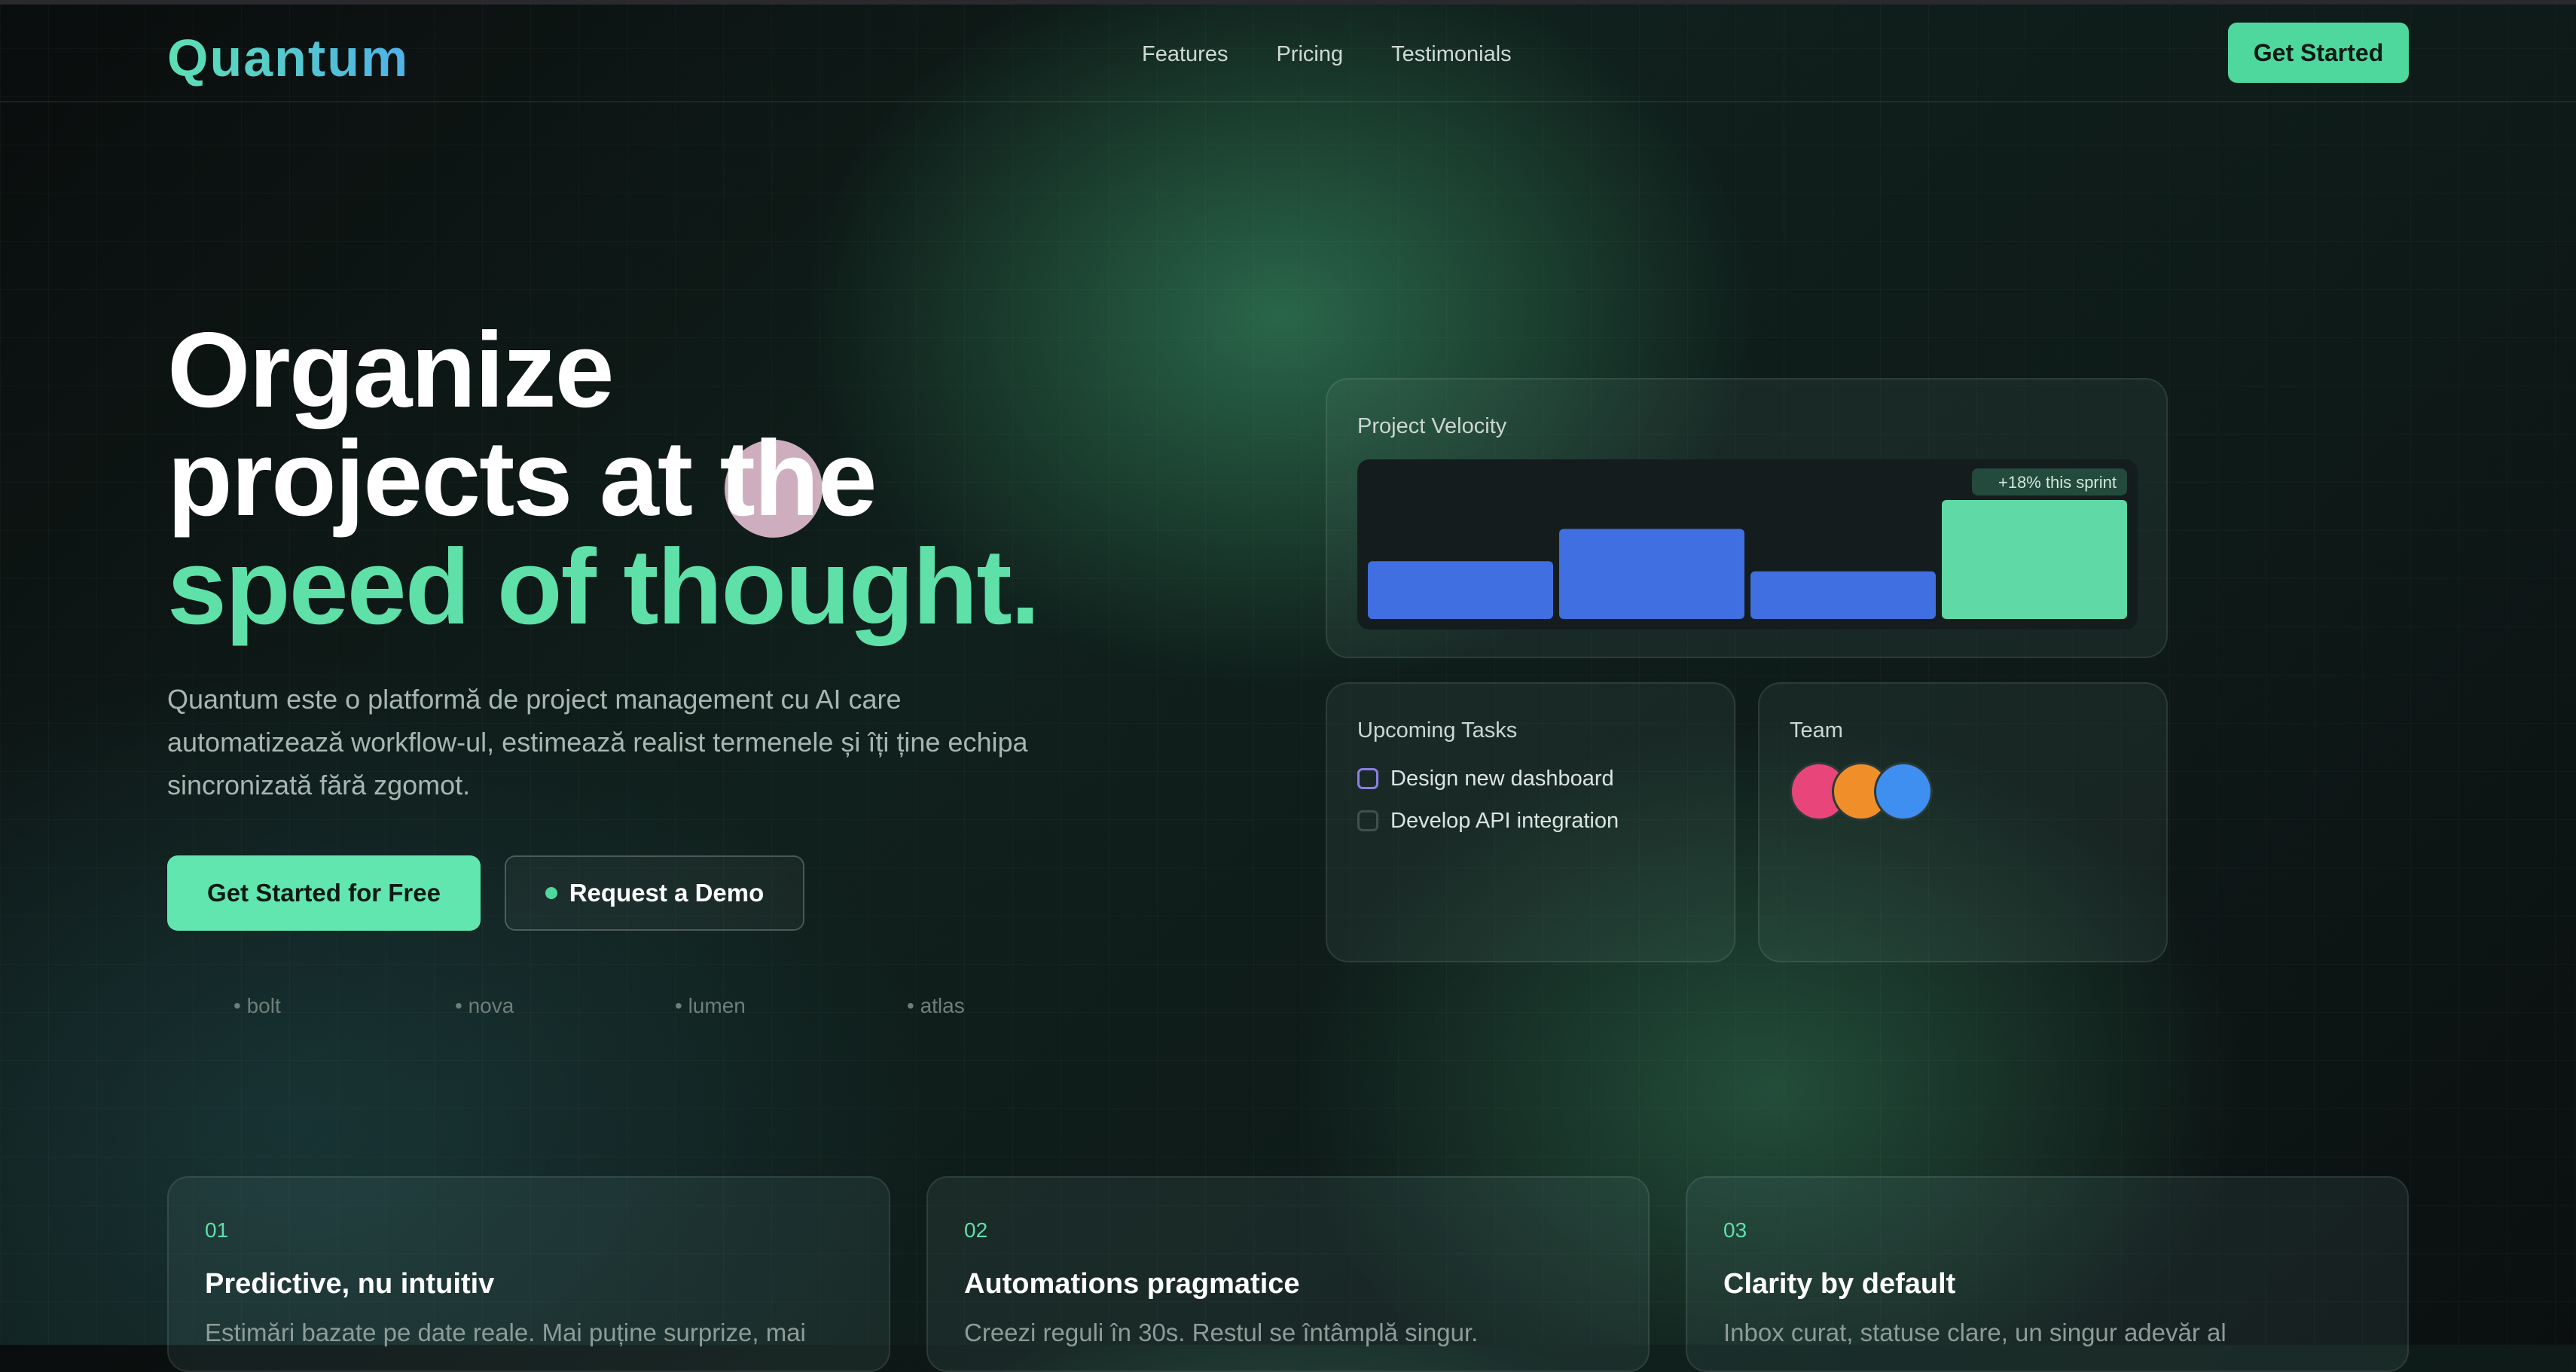 The height and width of the screenshot is (1372, 2576). I want to click on client-logo-lumen: • lumen, so click(711, 1005).